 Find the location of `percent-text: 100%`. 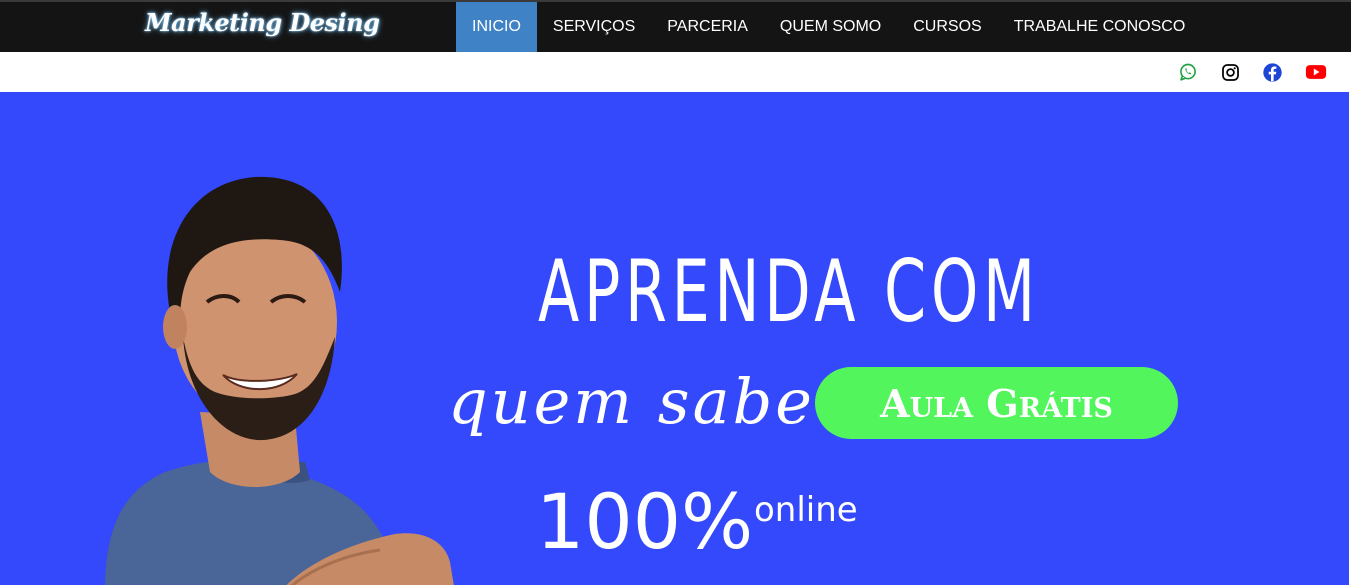

percent-text: 100% is located at coordinates (645, 521).